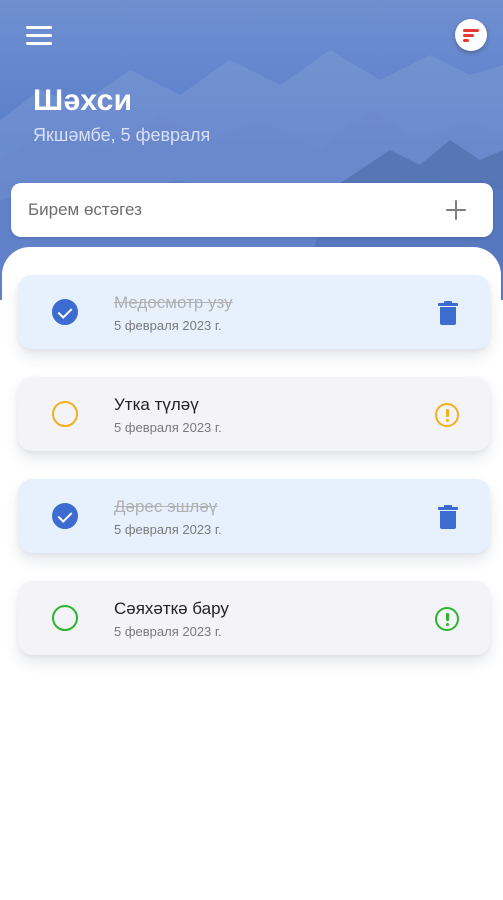 This screenshot has height=900, width=503. I want to click on task-title: Медосмотр узу, so click(173, 302).